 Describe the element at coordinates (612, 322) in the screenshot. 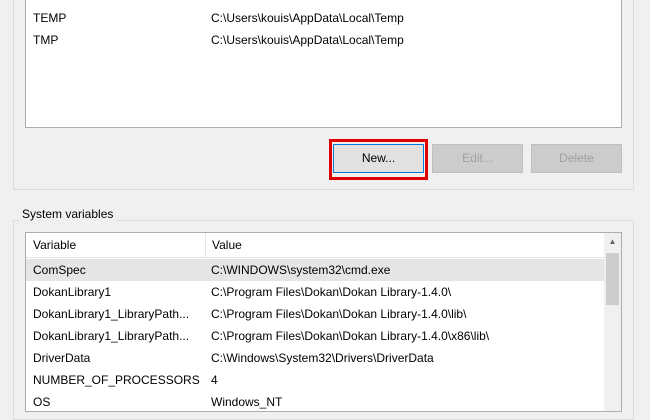

I see `vertical-scrollbar: ▲` at that location.